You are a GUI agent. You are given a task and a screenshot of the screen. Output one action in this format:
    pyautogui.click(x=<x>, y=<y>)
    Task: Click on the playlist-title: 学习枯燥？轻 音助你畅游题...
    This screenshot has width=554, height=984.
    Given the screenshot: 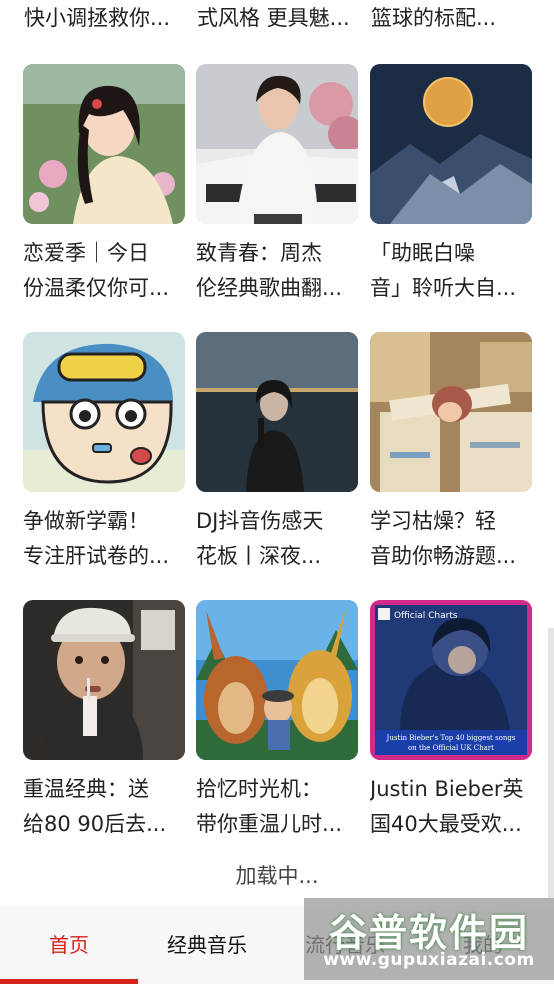 What is the action you would take?
    pyautogui.click(x=451, y=539)
    